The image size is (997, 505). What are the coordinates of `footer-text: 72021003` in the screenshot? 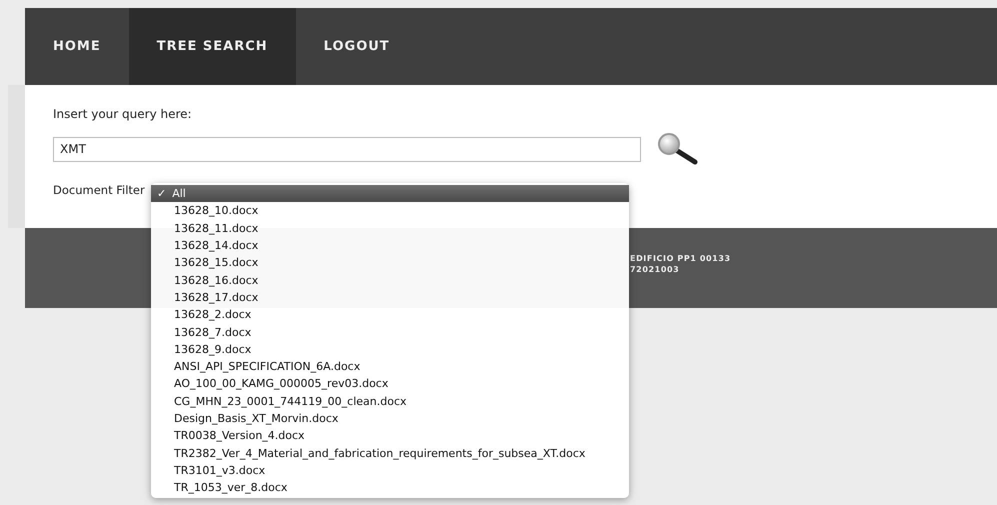 It's located at (655, 269).